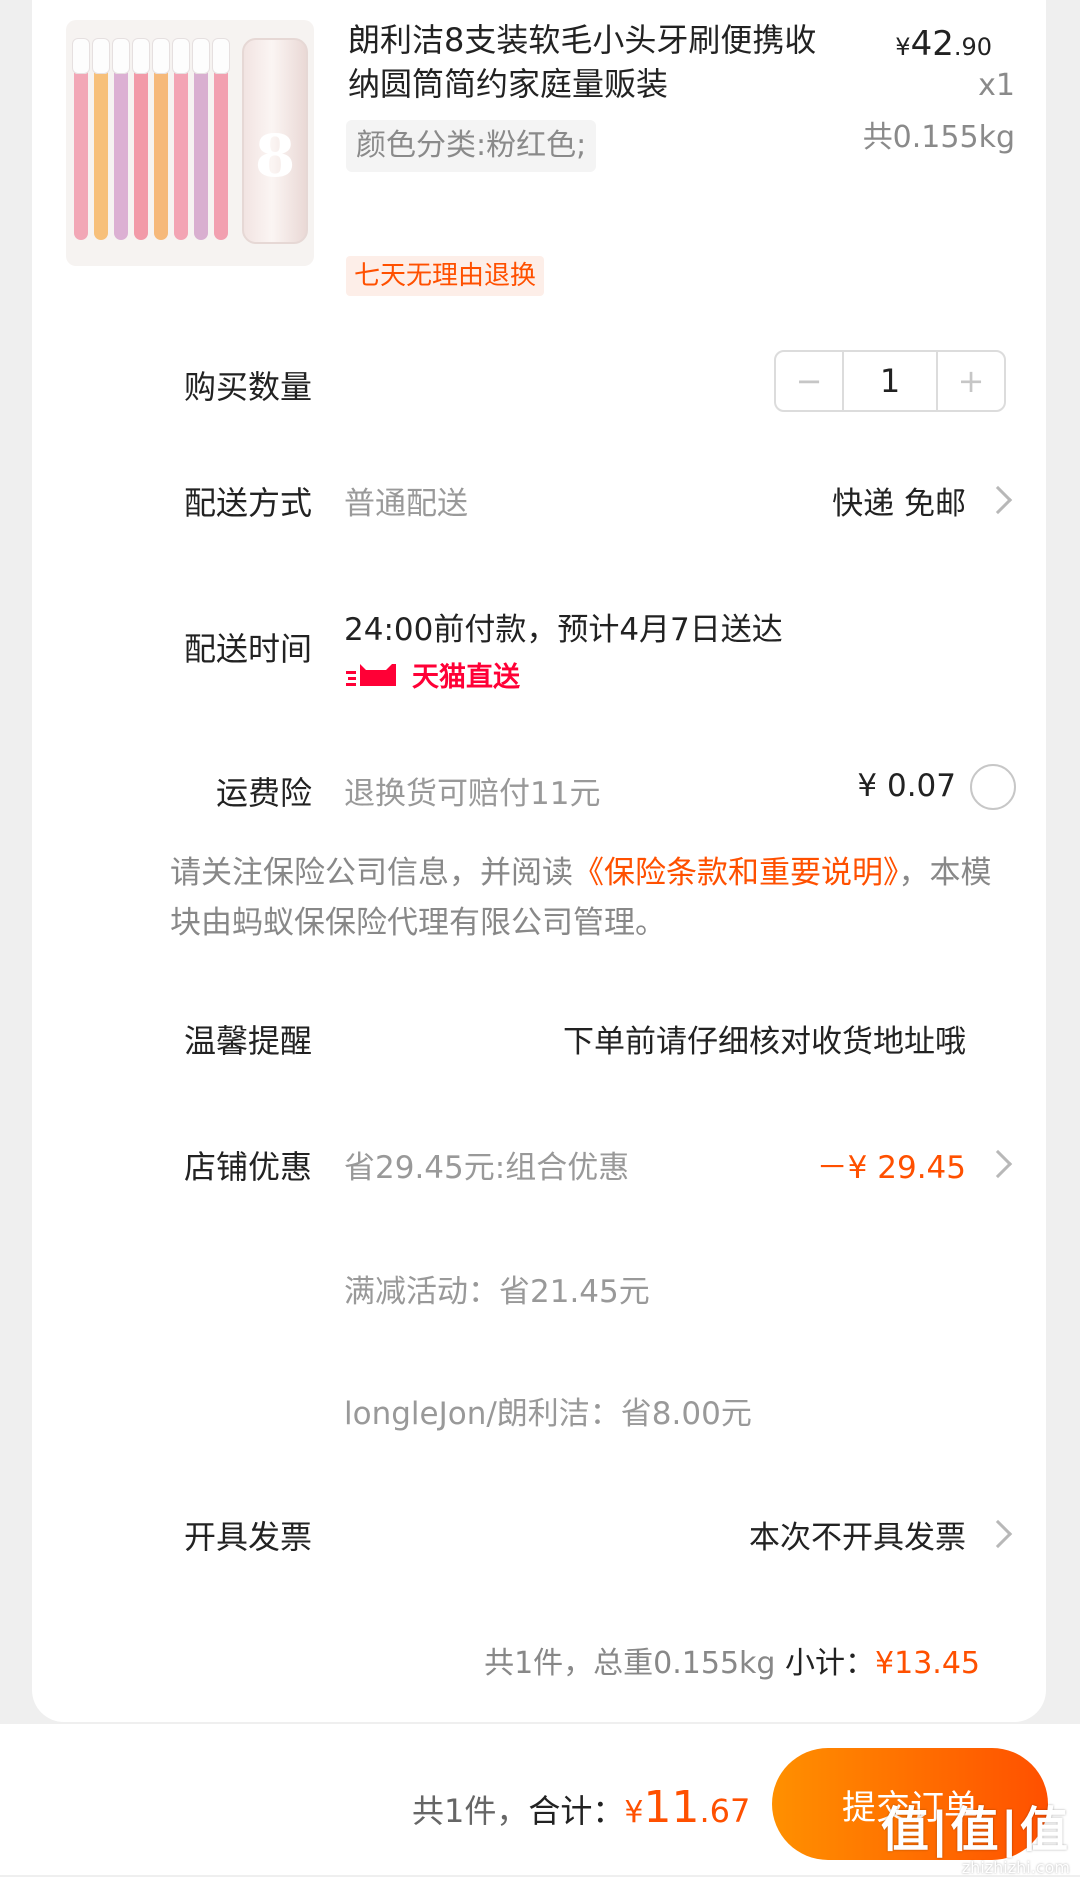 Image resolution: width=1080 pixels, height=1877 pixels. Describe the element at coordinates (891, 1164) in the screenshot. I see `store-discount-amount: －¥ 29.45` at that location.